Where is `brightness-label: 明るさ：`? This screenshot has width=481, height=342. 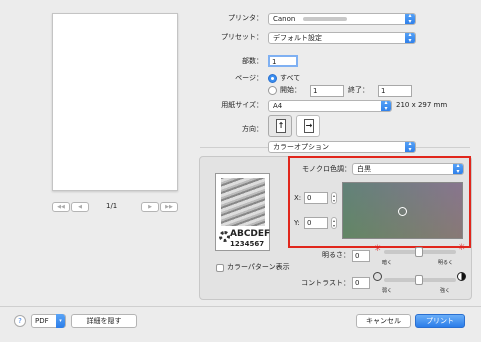
brightness-label: 明るさ： is located at coordinates (336, 255).